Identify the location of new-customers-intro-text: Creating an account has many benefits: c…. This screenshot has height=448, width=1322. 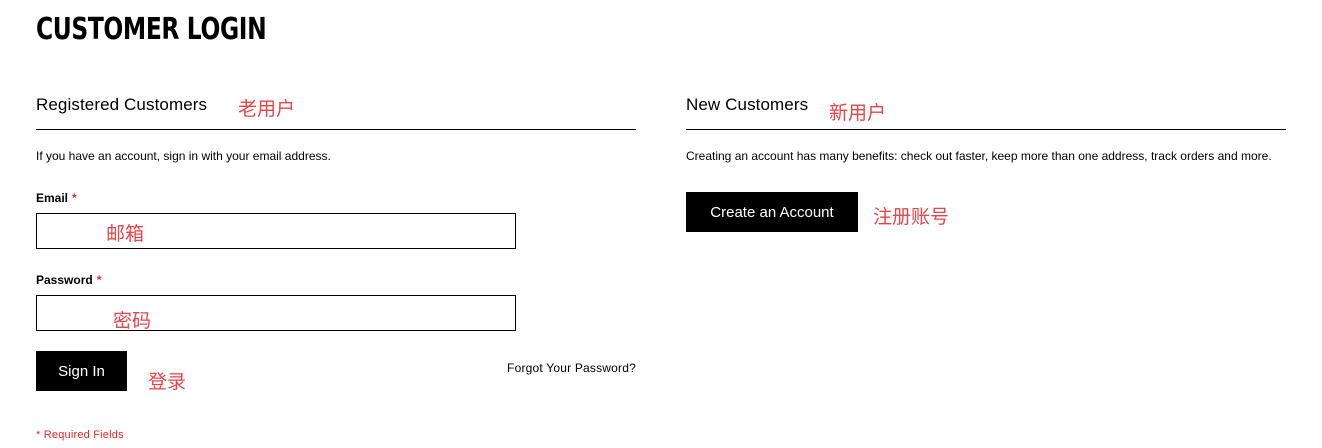
(979, 156).